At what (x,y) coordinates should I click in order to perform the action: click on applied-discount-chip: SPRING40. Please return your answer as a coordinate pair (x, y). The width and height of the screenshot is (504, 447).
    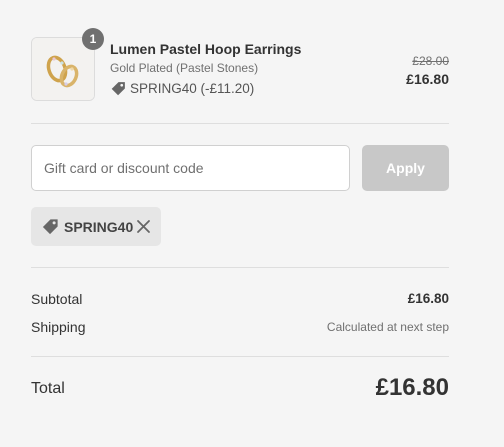
    Looking at the image, I should click on (96, 226).